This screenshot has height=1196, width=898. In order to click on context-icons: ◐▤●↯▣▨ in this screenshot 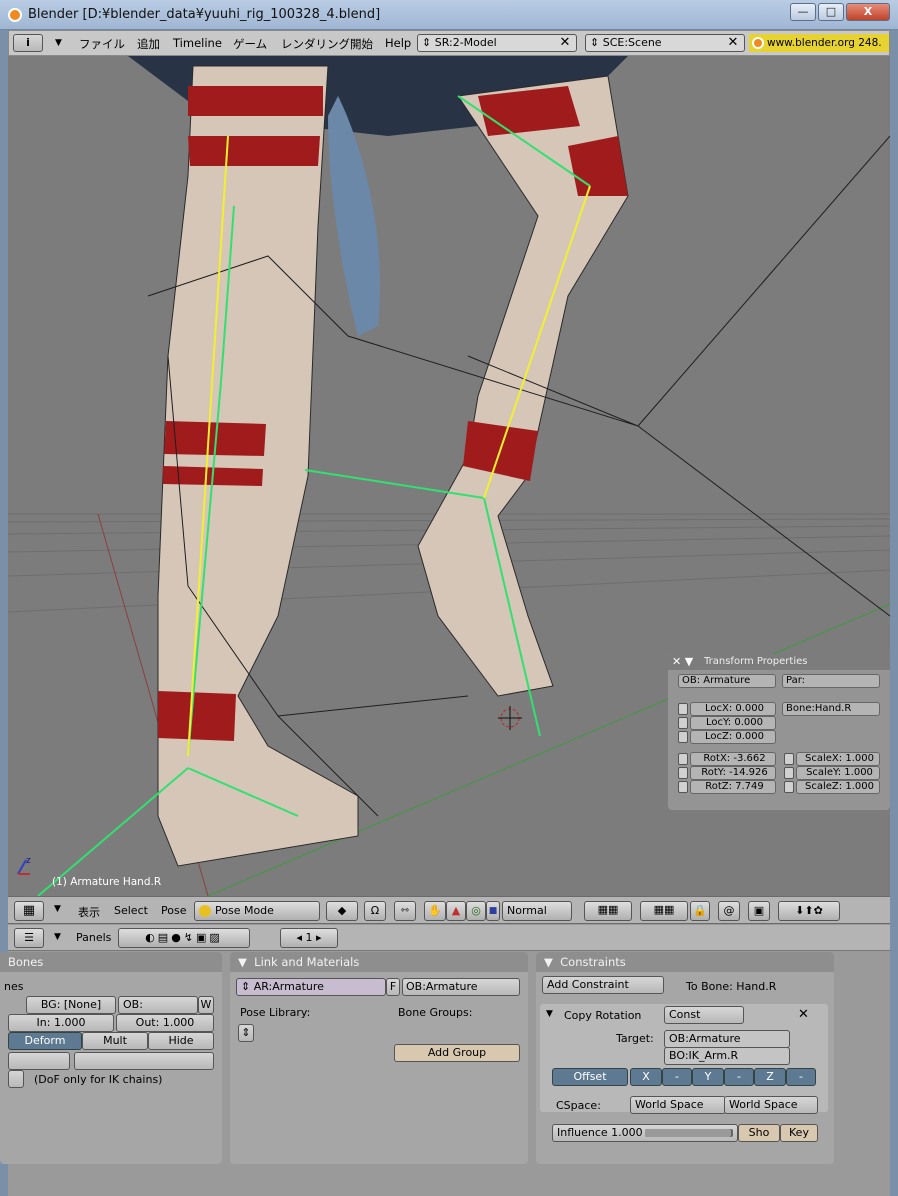, I will do `click(184, 938)`.